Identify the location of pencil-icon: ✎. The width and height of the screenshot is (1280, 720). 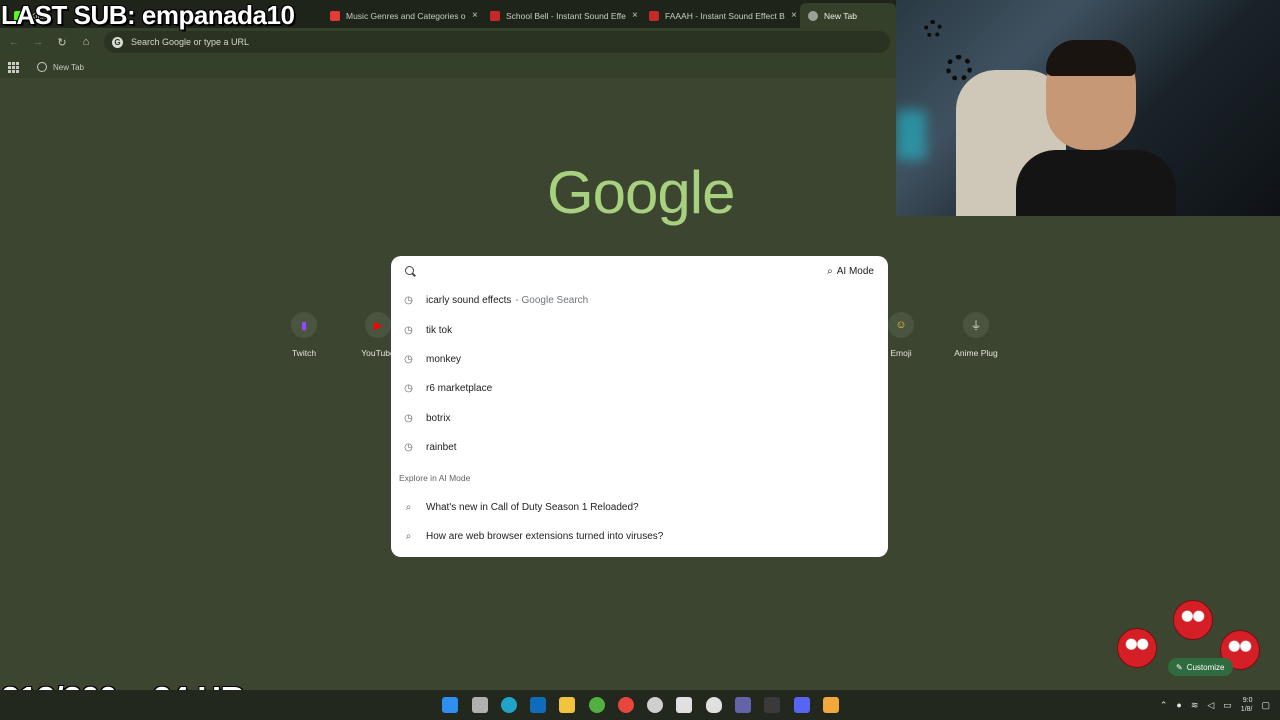
(1179, 667).